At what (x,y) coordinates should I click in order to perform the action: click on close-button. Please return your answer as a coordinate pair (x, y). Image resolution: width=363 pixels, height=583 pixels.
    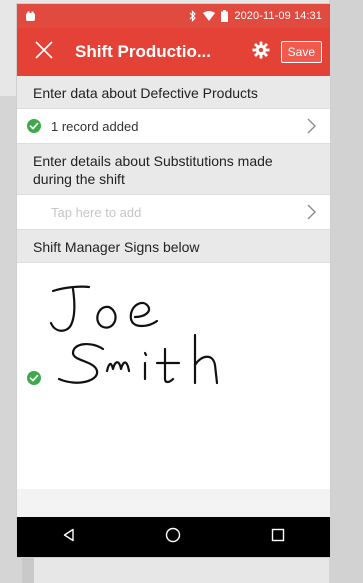
    Looking at the image, I should click on (44, 52).